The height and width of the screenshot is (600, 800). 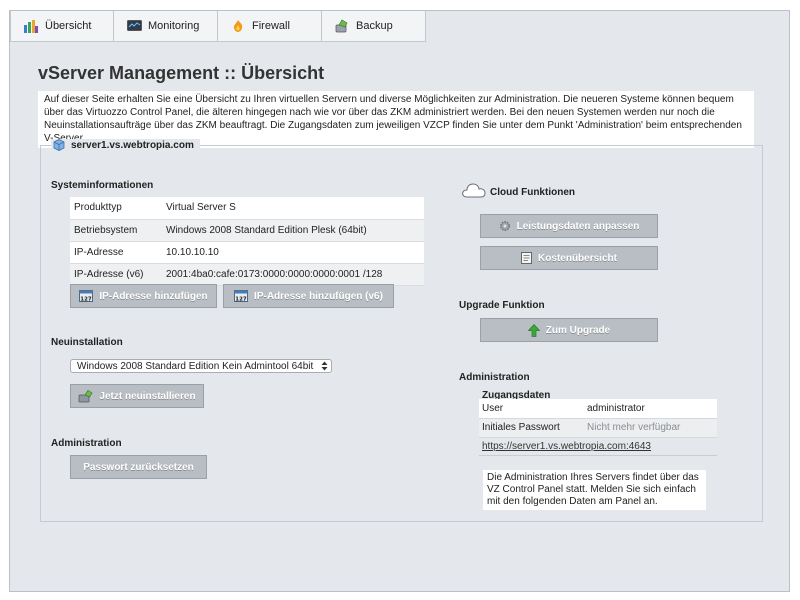 I want to click on upgrade-button: Zum Upgrade, so click(x=569, y=330).